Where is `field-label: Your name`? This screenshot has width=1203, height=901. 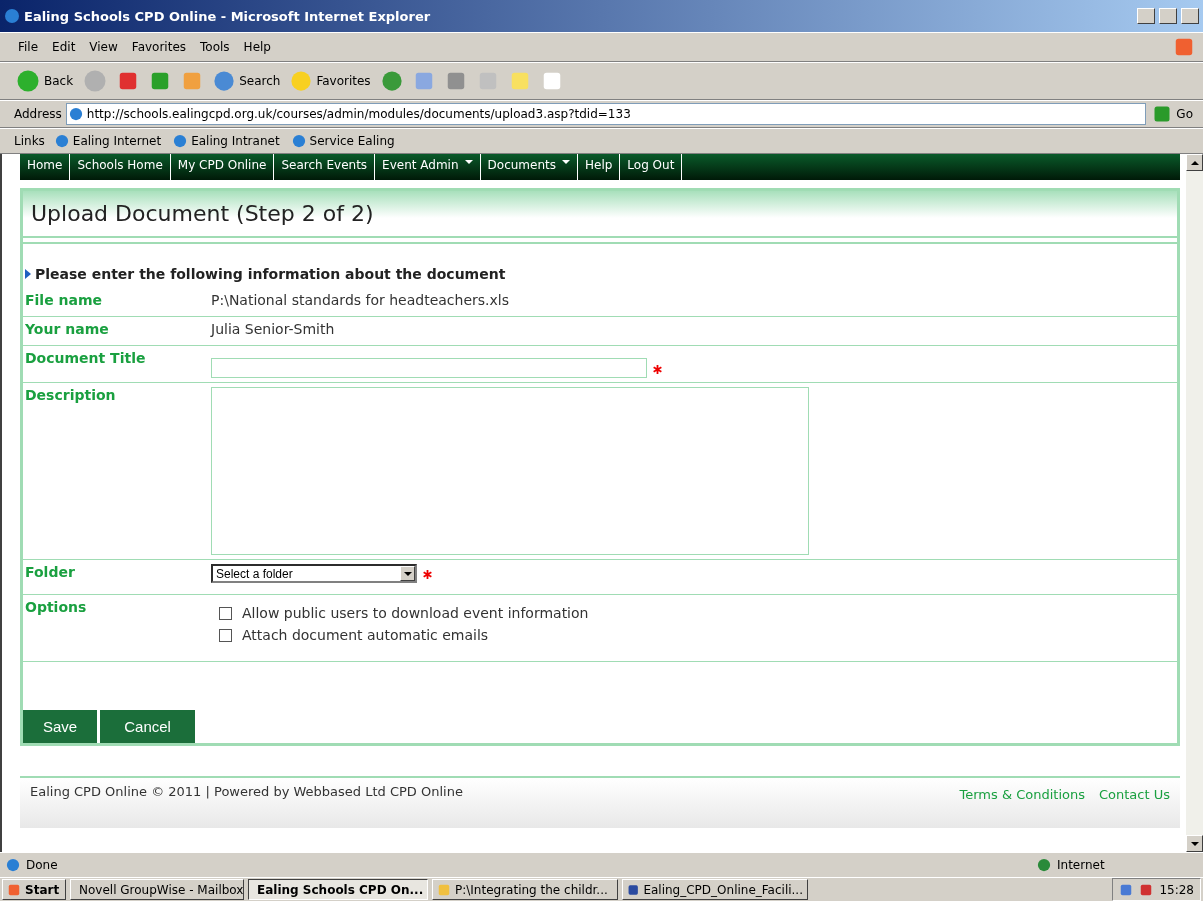 field-label: Your name is located at coordinates (67, 330).